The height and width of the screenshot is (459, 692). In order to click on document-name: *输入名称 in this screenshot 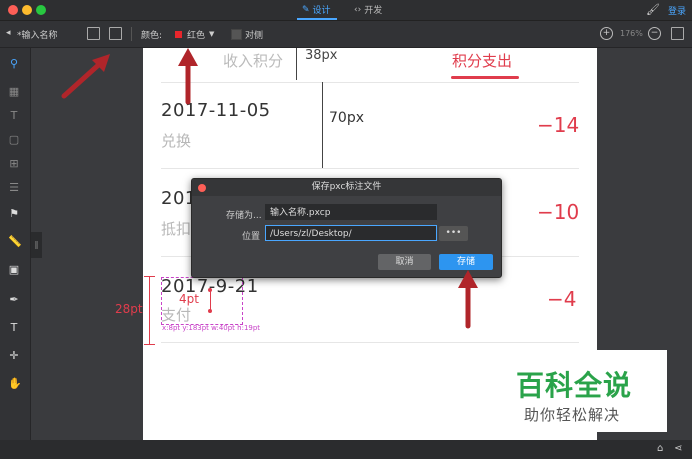, I will do `click(37, 34)`.